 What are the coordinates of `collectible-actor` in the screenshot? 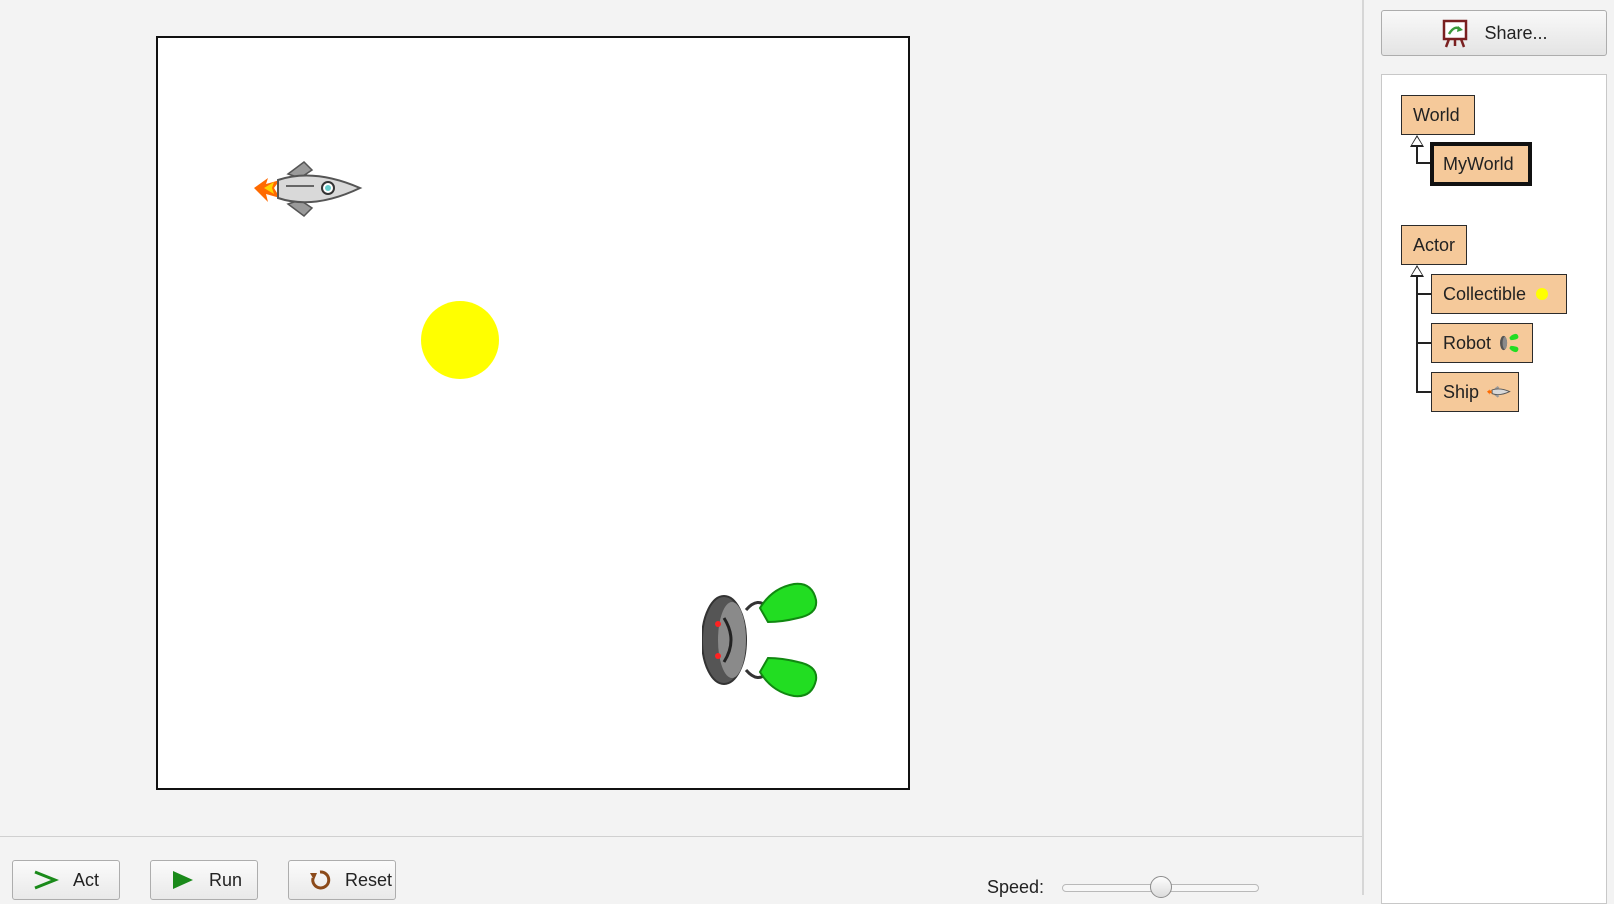 It's located at (460, 340).